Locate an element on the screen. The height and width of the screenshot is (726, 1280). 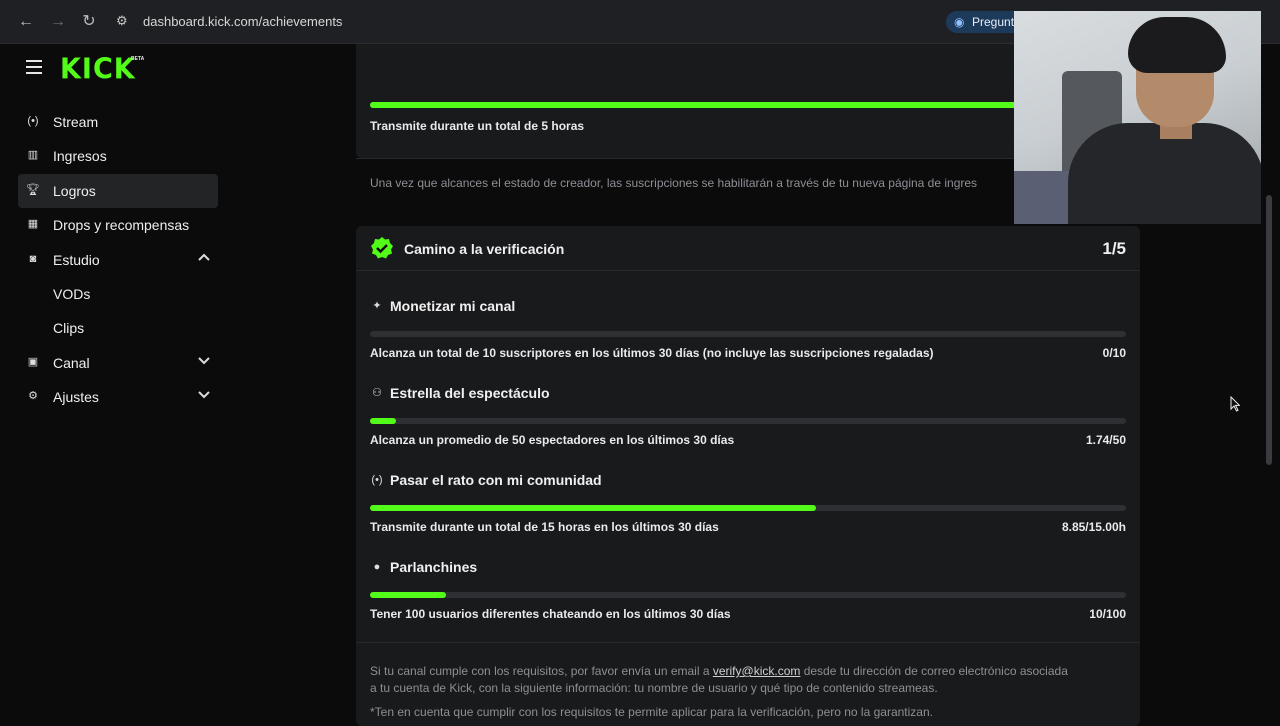
sidebar-item-label: Canal is located at coordinates (71, 363).